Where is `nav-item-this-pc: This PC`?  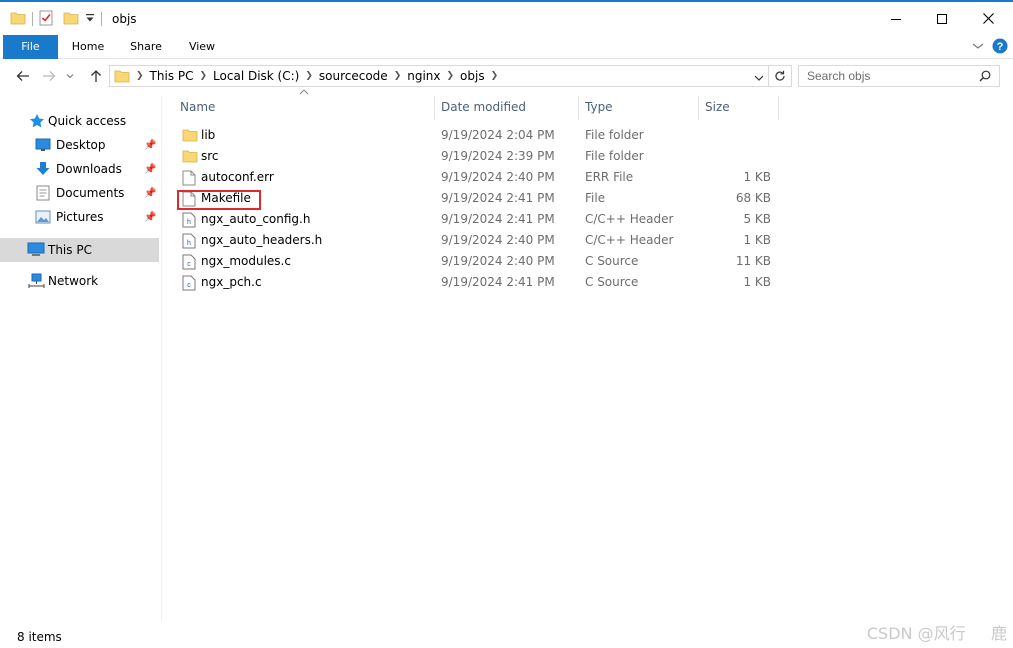
nav-item-this-pc: This PC is located at coordinates (79, 250).